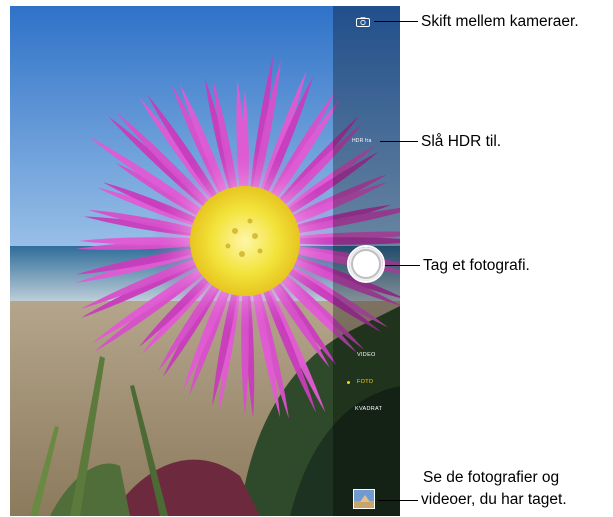 The height and width of the screenshot is (517, 613). What do you see at coordinates (491, 477) in the screenshot?
I see `callout-library-line1: Se de fotografier og` at bounding box center [491, 477].